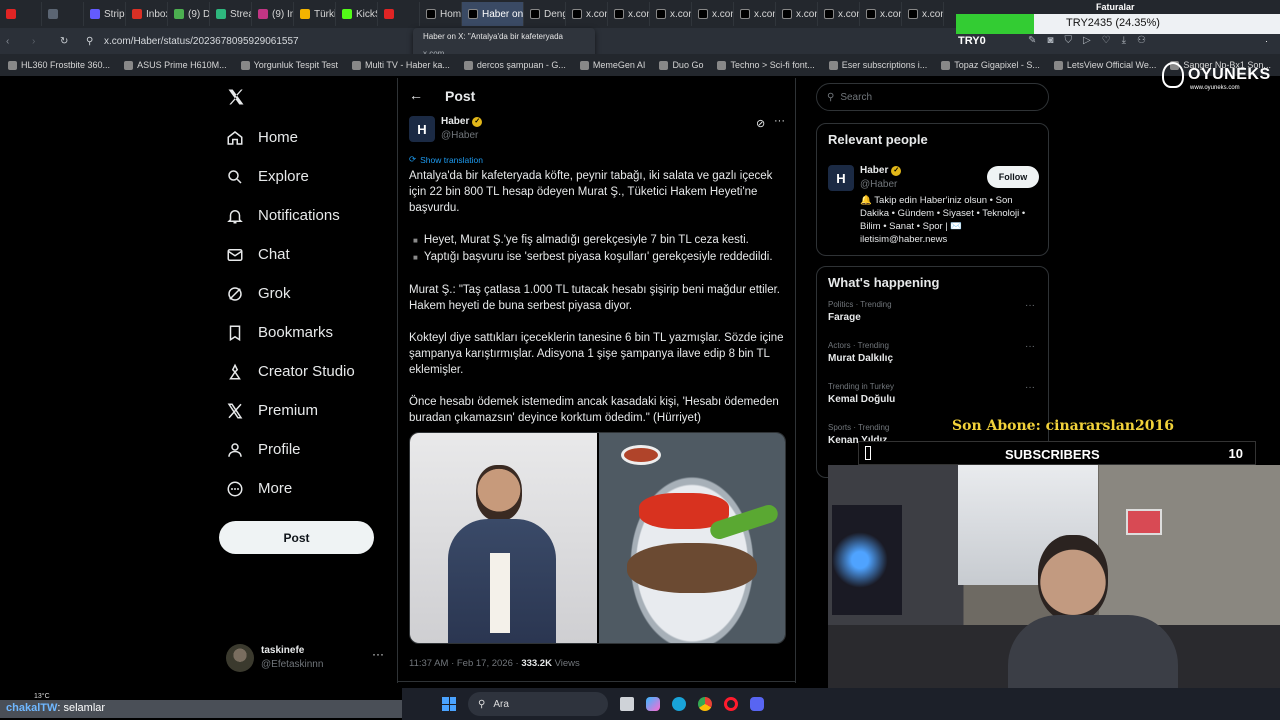 The height and width of the screenshot is (720, 1280). I want to click on url-field: x.com/Haber/status/2023678095929061557, so click(201, 41).